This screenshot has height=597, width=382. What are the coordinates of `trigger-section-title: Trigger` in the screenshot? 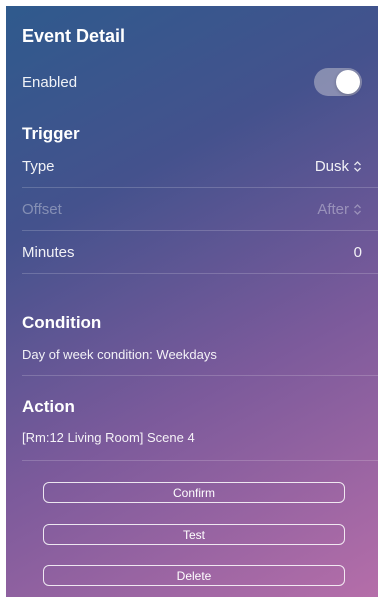 It's located at (51, 133).